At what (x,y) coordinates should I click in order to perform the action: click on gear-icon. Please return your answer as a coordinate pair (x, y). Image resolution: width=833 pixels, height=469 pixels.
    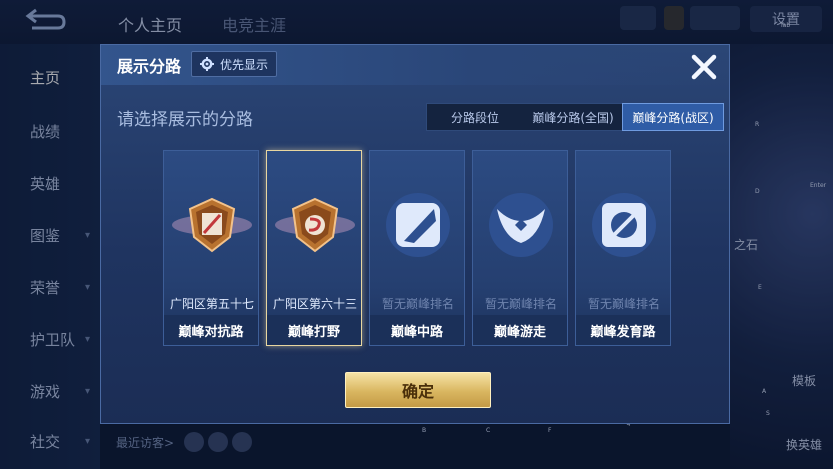
    Looking at the image, I should click on (207, 64).